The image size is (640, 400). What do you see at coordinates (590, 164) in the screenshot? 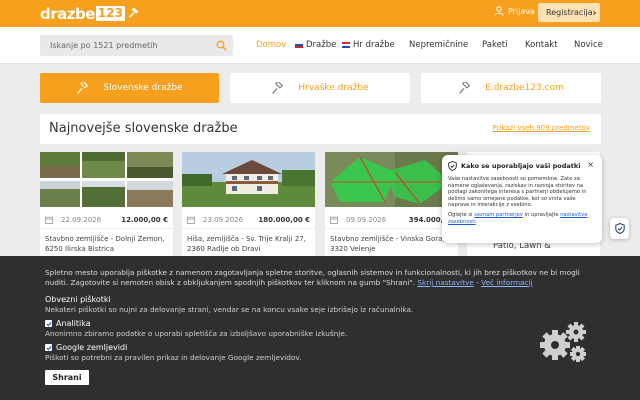
I see `close-icon: ×` at bounding box center [590, 164].